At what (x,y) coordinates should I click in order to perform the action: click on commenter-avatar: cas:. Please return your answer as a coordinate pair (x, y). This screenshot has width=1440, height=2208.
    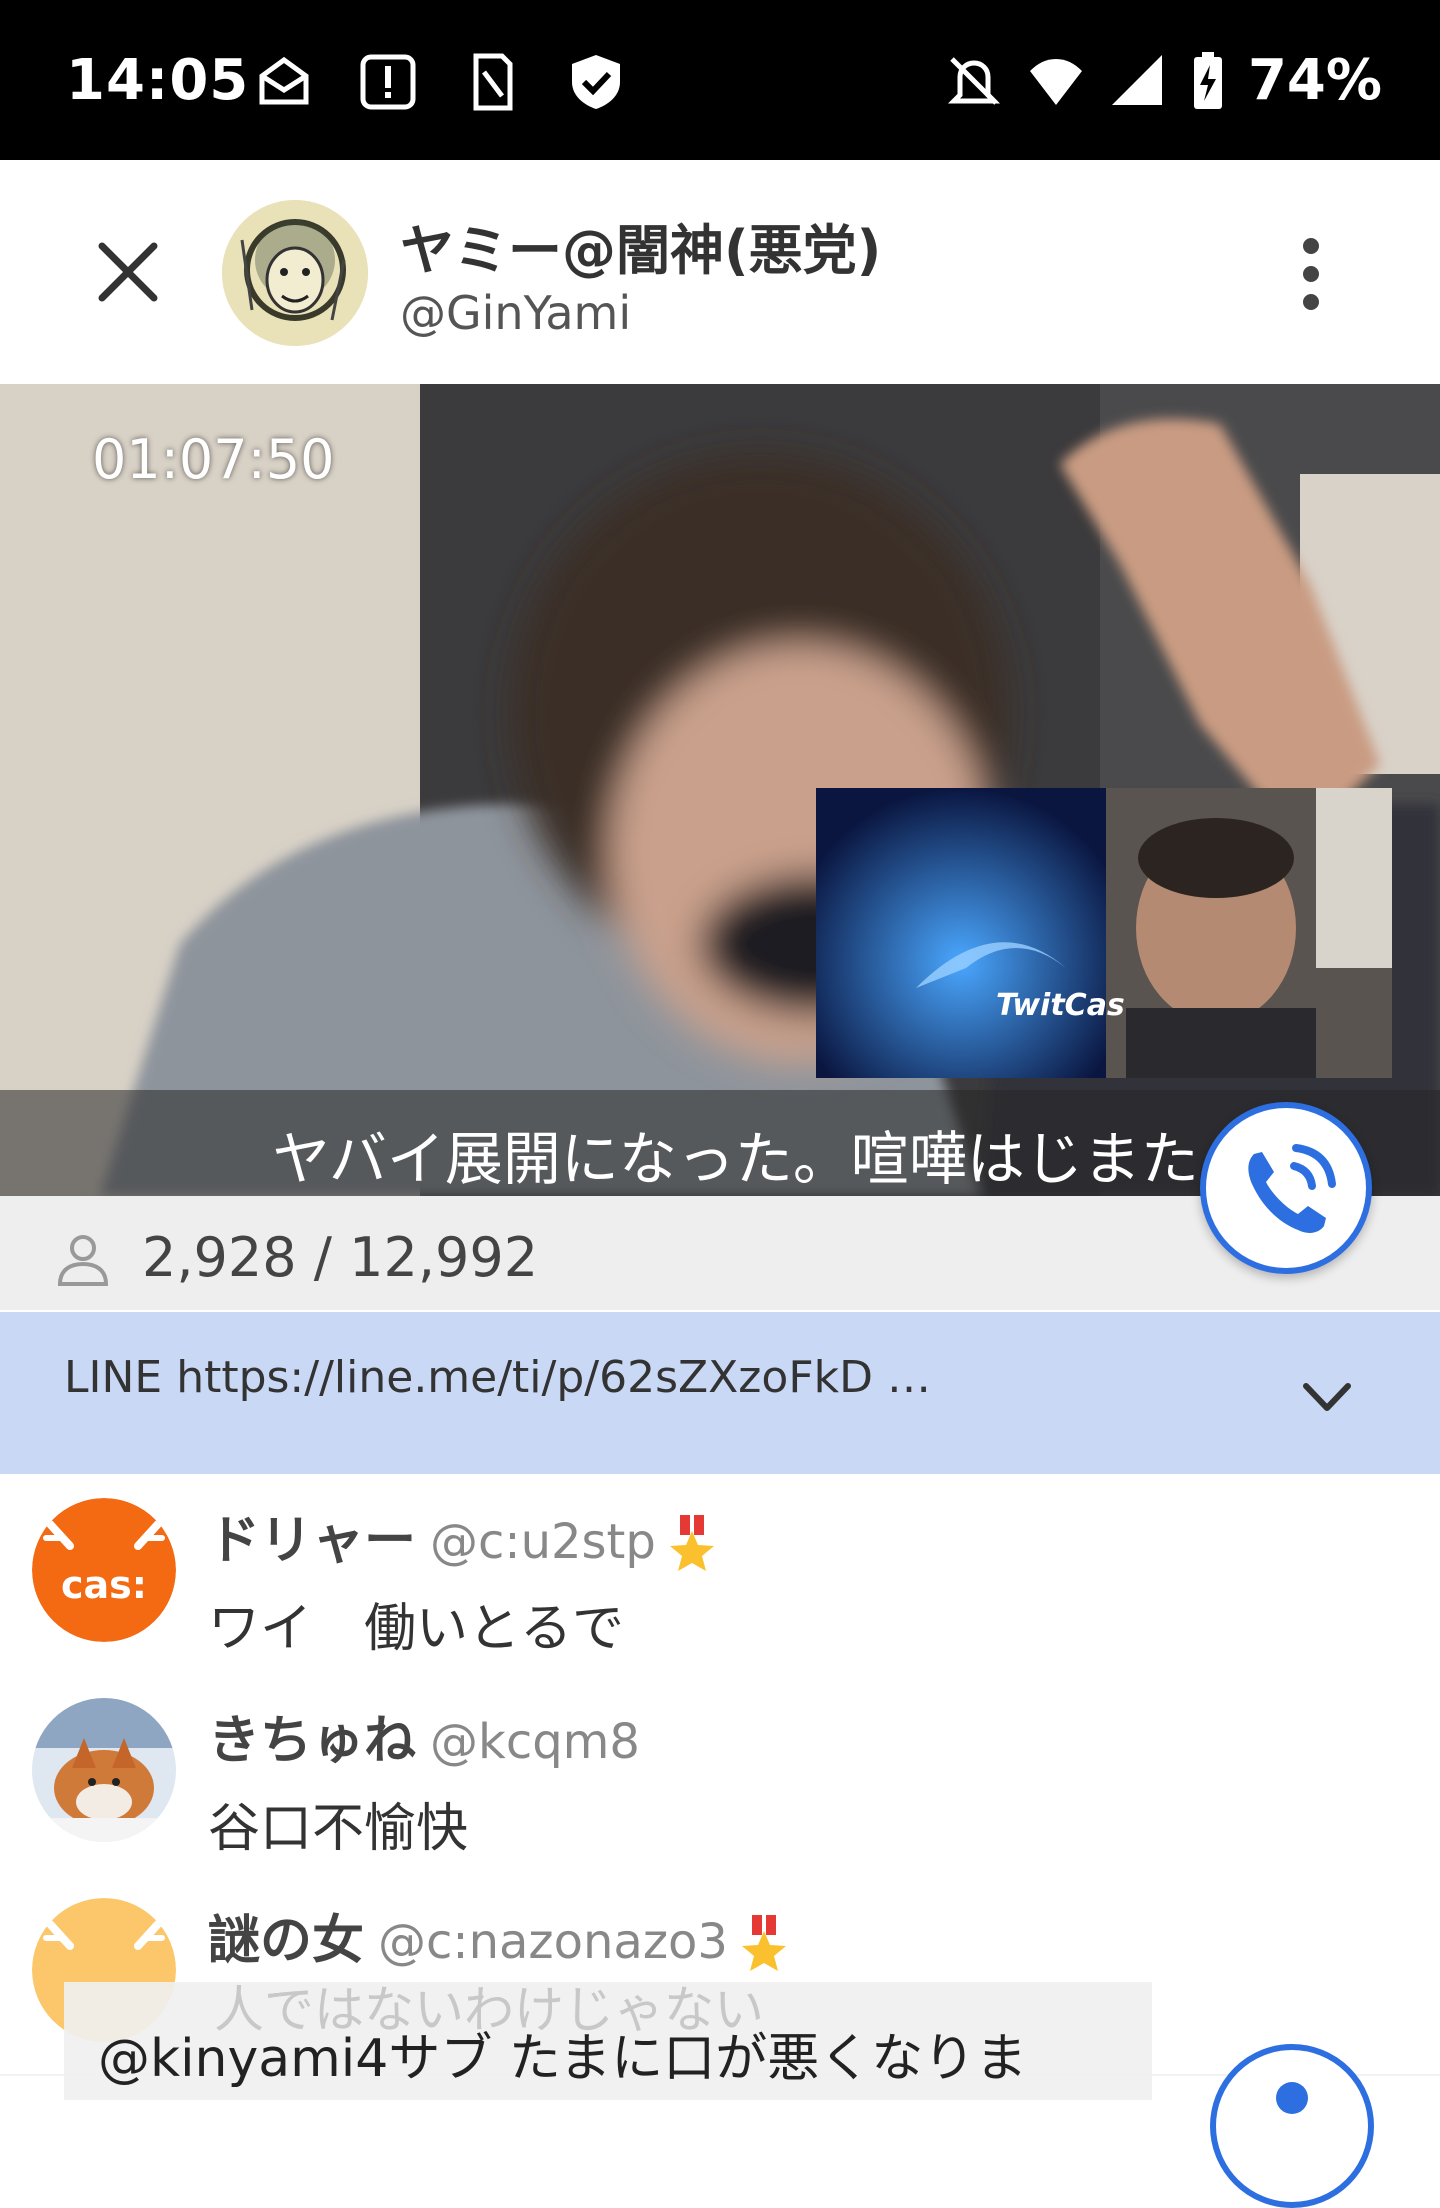
    Looking at the image, I should click on (104, 1570).